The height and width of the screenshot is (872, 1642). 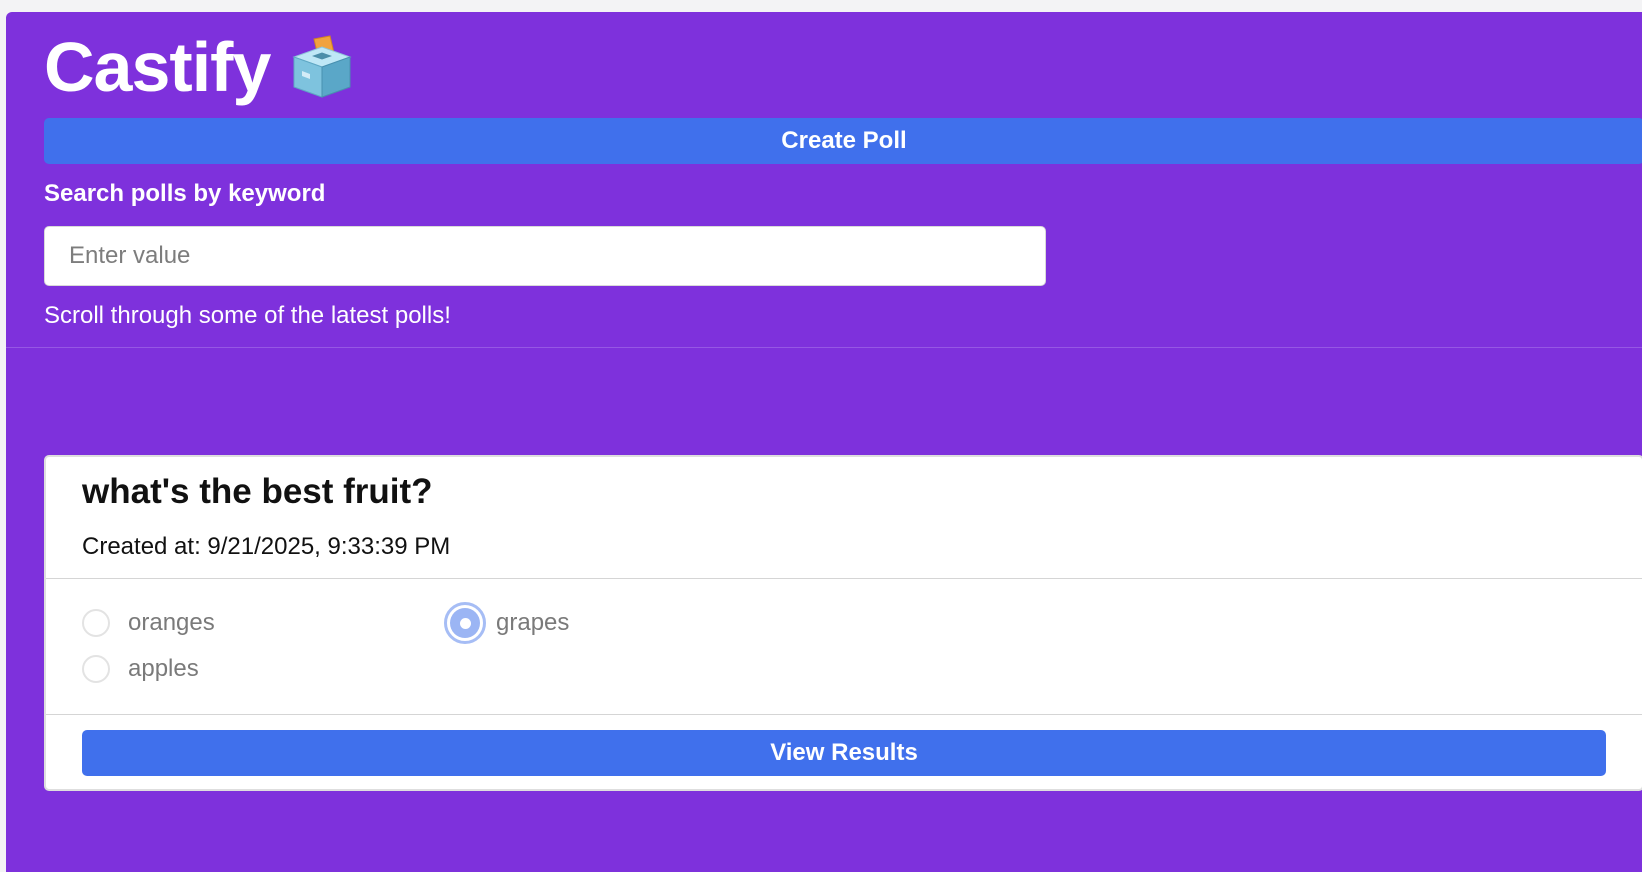 What do you see at coordinates (157, 67) in the screenshot?
I see `app-title: Castify` at bounding box center [157, 67].